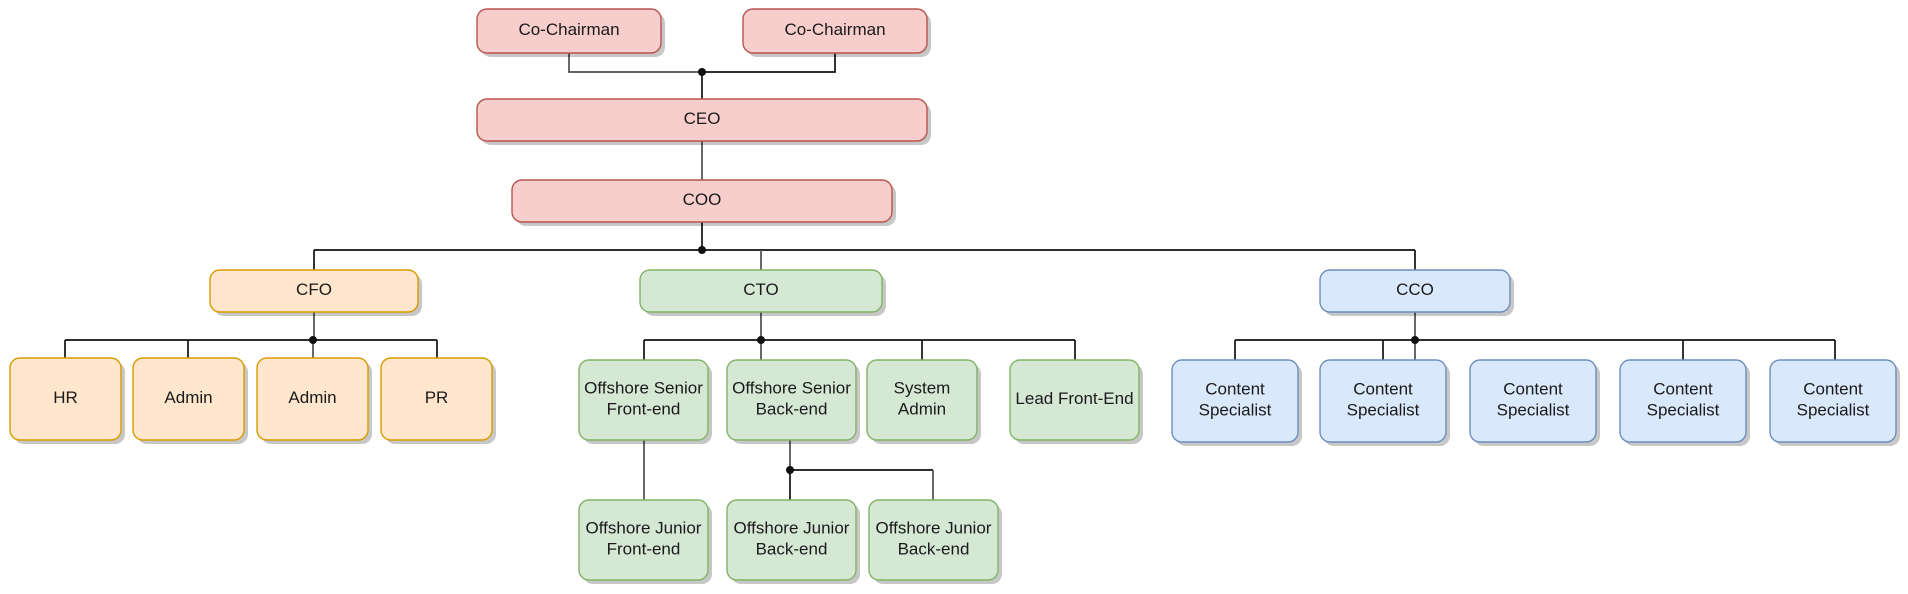 Image resolution: width=1908 pixels, height=594 pixels. I want to click on node-offshore-senior-backend-hitarea, so click(791, 400).